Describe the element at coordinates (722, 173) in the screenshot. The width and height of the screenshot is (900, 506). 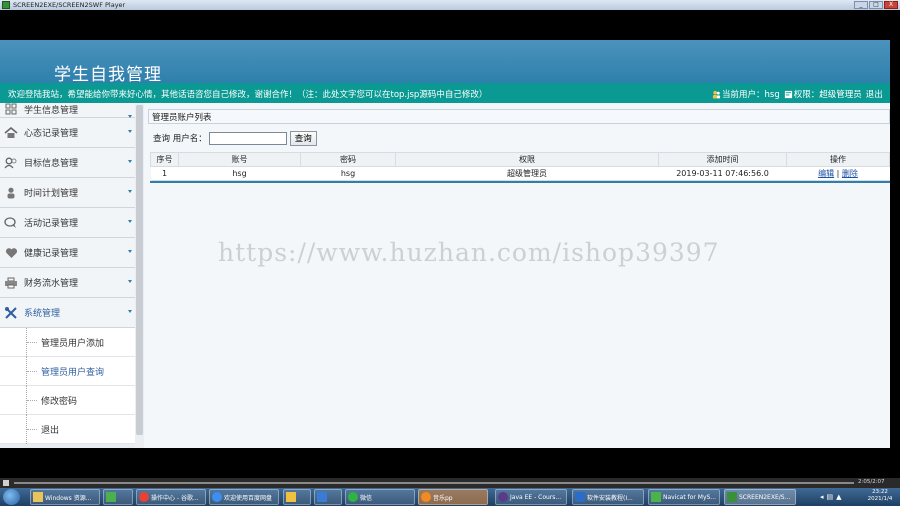
I see `cell-time: 2019-03-11 07:46:56.0` at that location.